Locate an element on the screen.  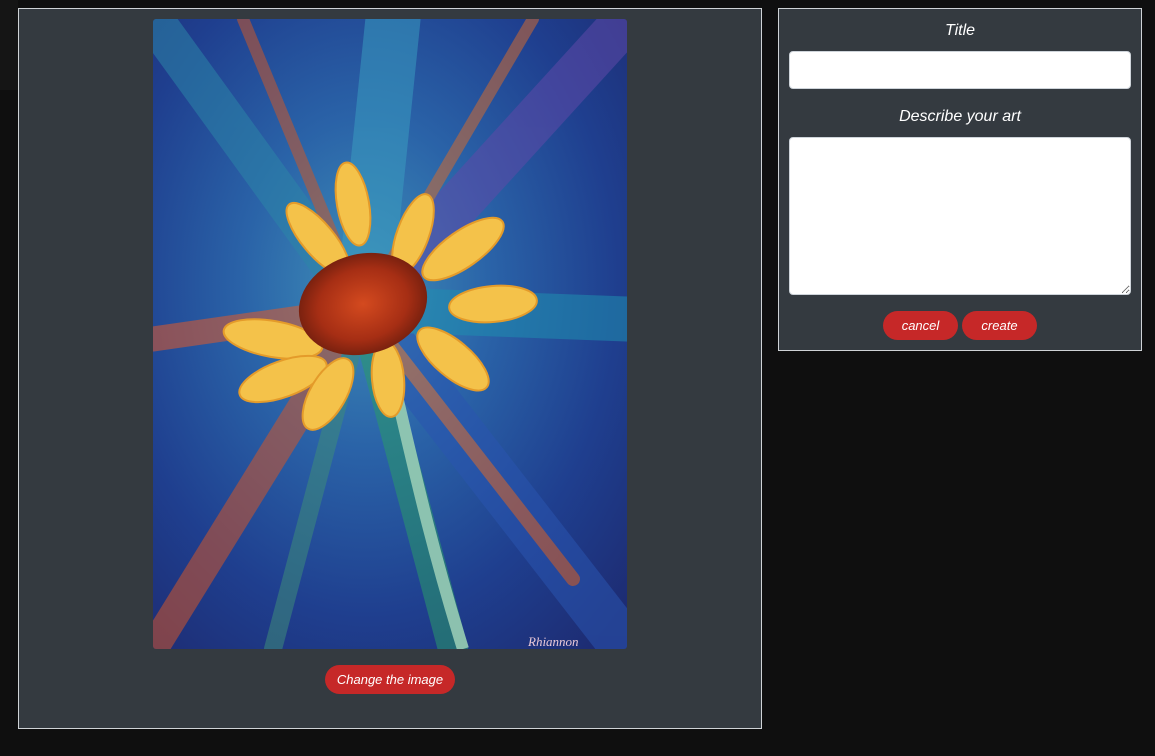
description-textarea is located at coordinates (960, 216).